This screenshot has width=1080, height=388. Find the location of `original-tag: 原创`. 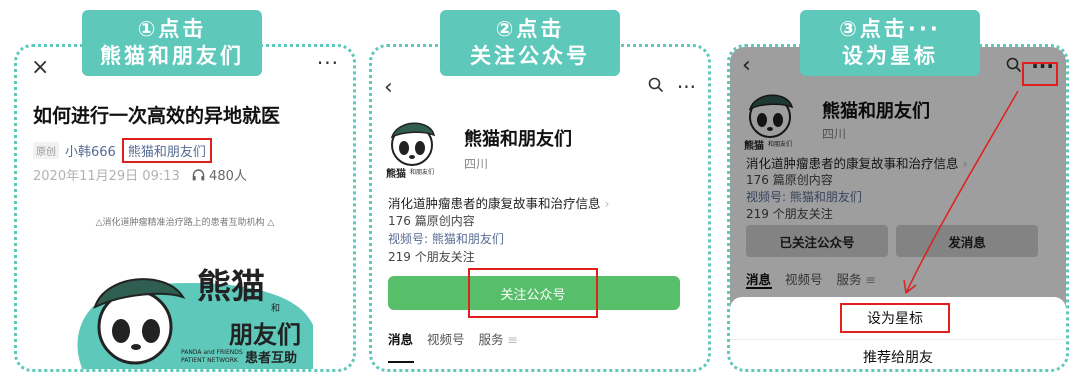

original-tag: 原创 is located at coordinates (46, 150).